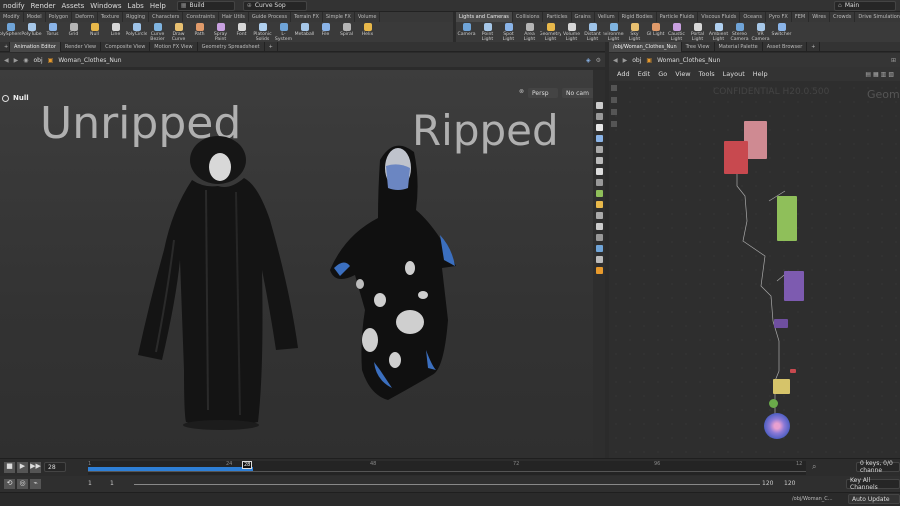 The image size is (900, 506). Describe the element at coordinates (767, 483) in the screenshot. I see `range-end: 120` at that location.